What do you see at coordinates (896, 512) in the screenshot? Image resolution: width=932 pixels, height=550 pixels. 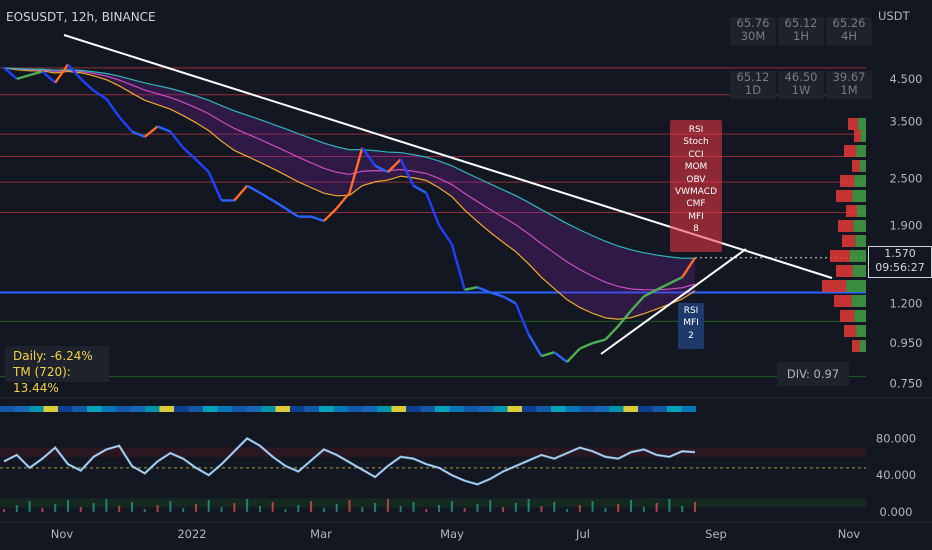 I see `osc-y-tick-label: 0.000` at bounding box center [896, 512].